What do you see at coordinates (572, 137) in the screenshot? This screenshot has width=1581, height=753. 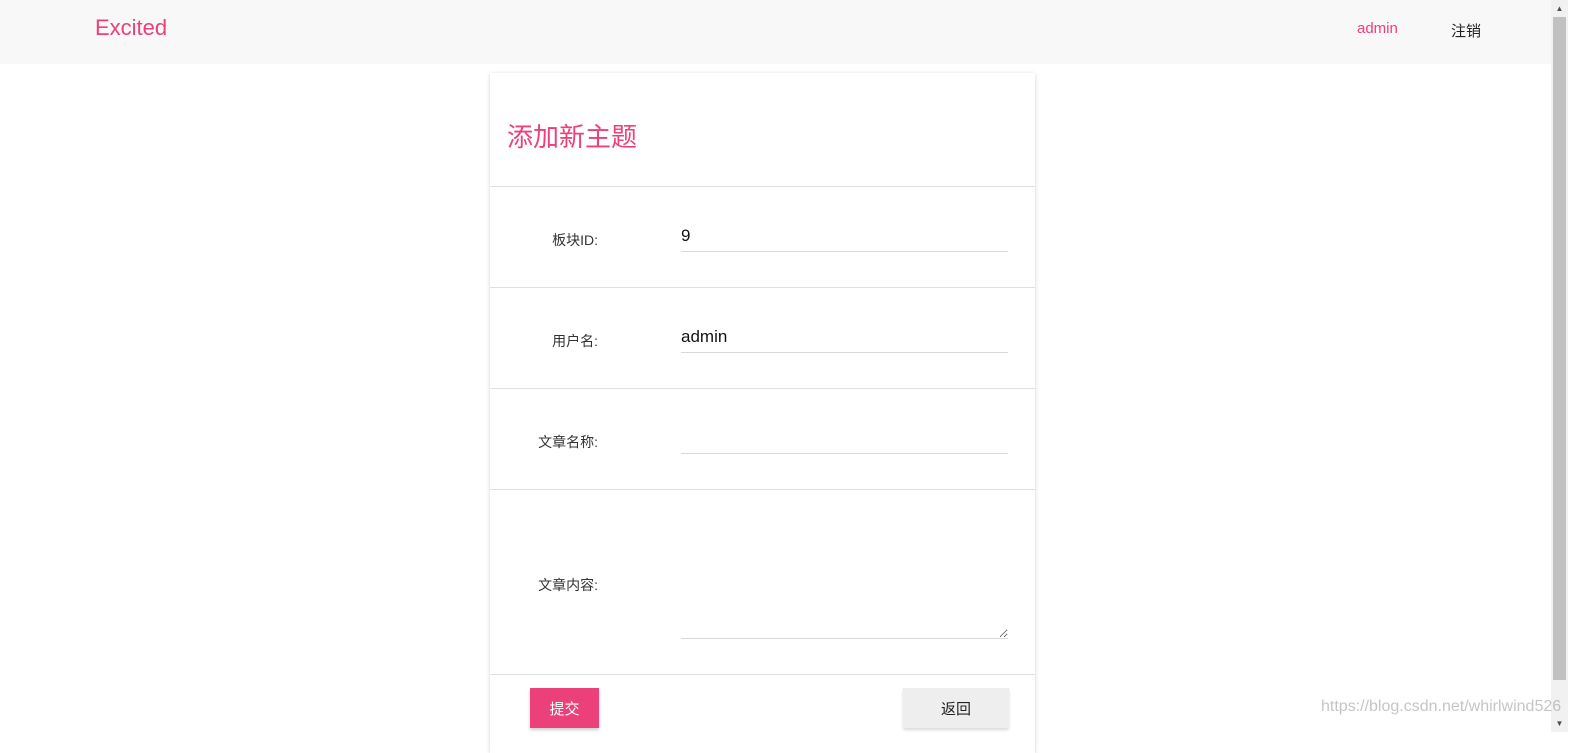 I see `page-title: 添加新主题` at bounding box center [572, 137].